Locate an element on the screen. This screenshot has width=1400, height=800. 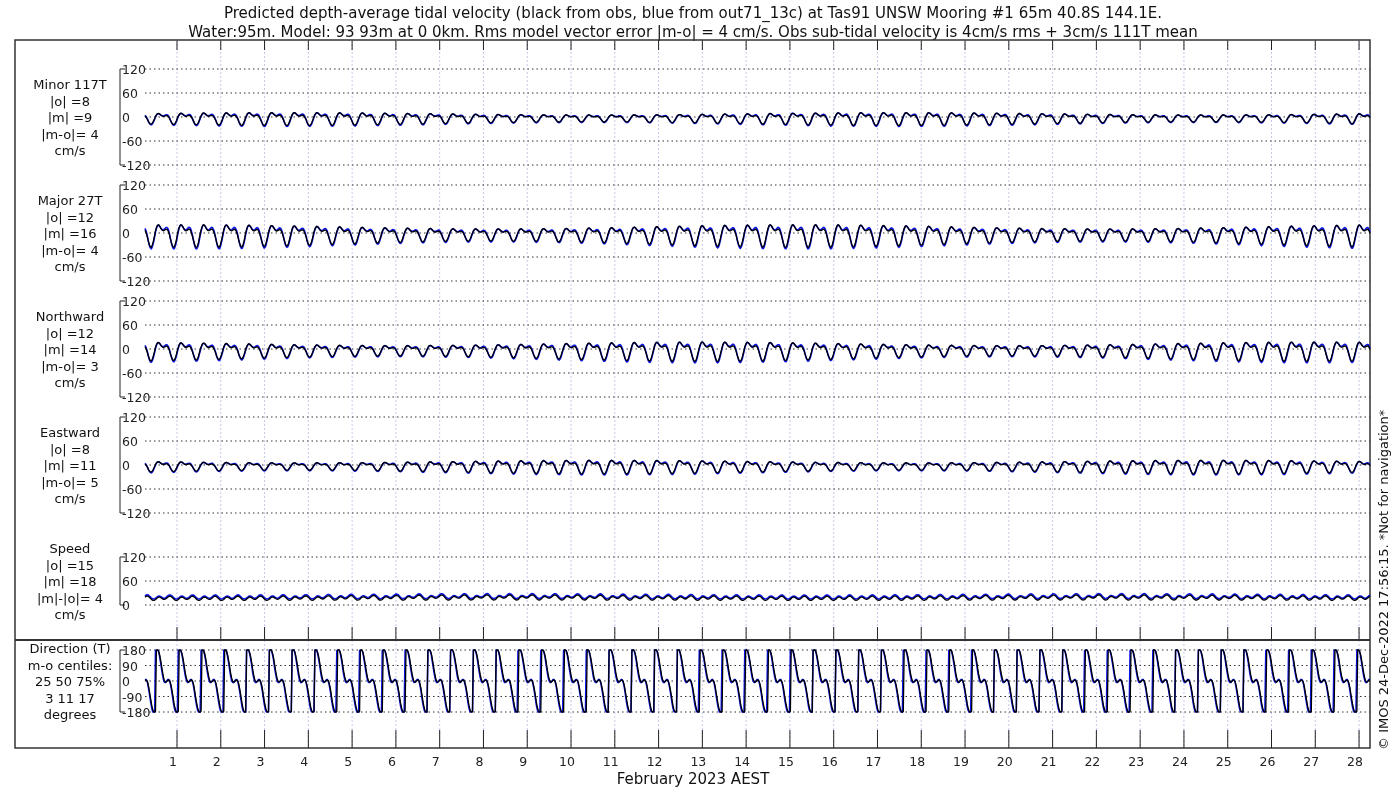
x-tick-label: 20 is located at coordinates (1004, 761).